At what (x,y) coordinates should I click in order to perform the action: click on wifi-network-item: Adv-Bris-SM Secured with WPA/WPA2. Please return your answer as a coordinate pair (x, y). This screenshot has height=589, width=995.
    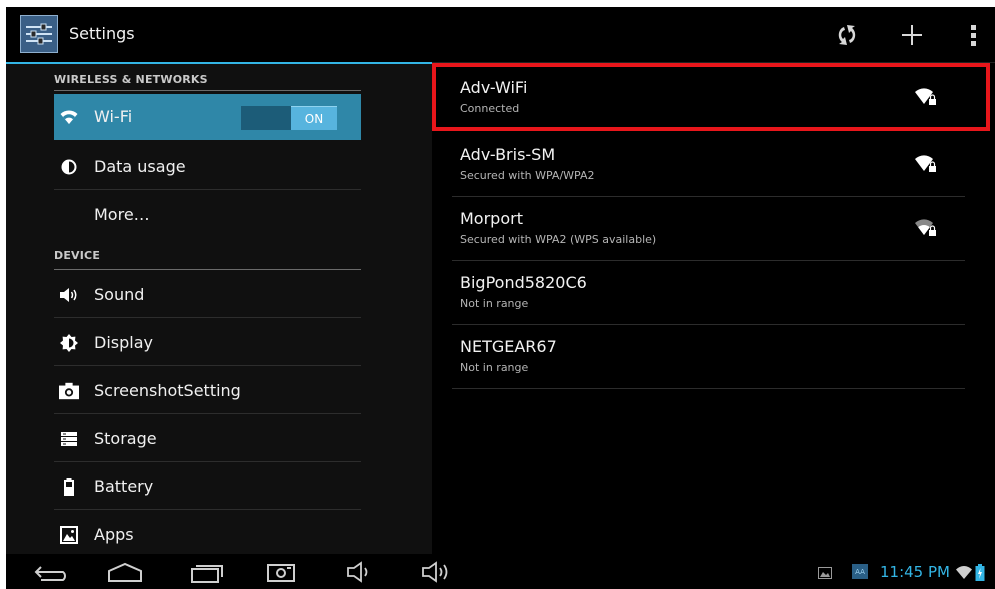
    Looking at the image, I should click on (708, 165).